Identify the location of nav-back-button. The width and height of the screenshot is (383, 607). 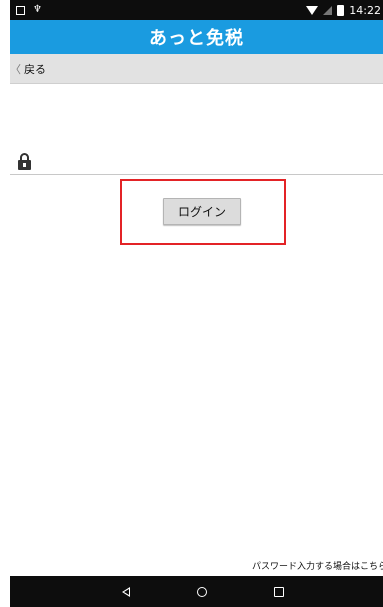
(126, 591).